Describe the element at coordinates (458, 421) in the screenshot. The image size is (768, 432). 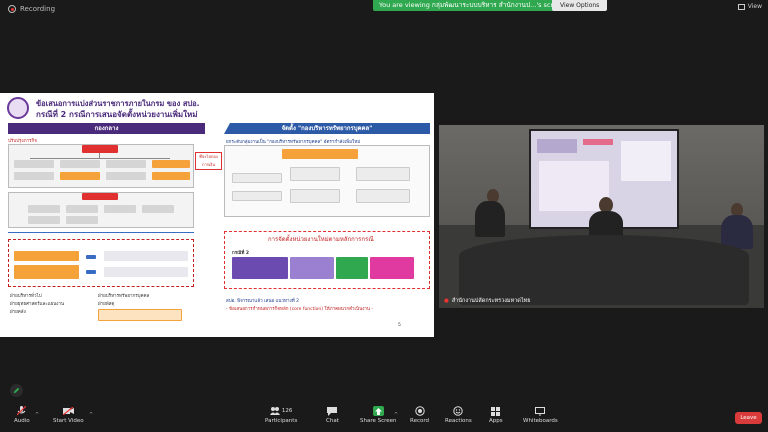
I see `reactions-label: Reactions` at that location.